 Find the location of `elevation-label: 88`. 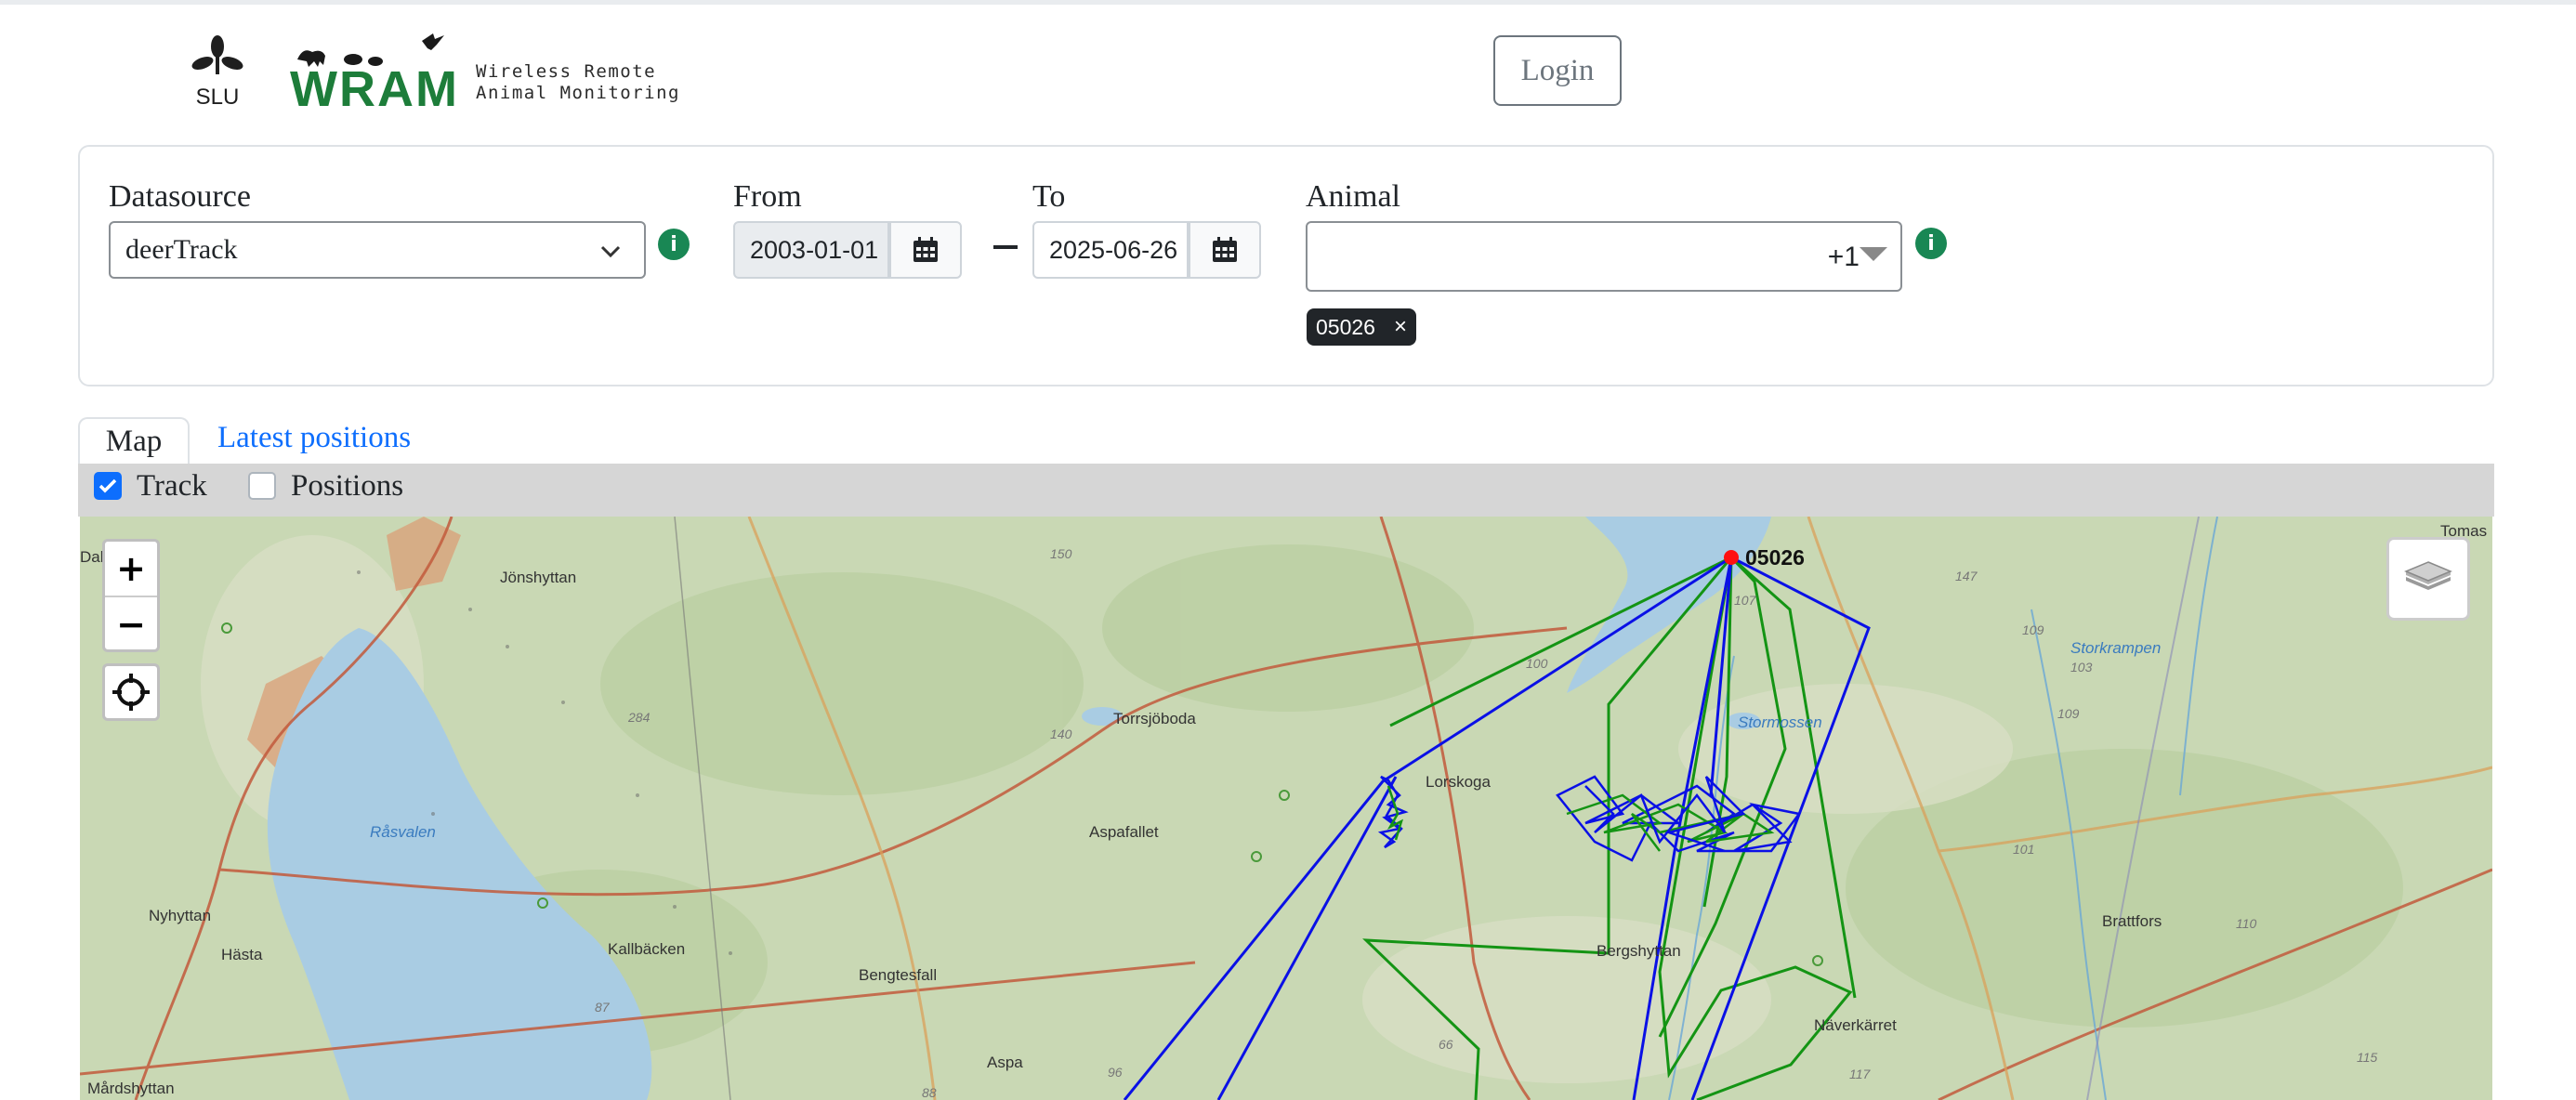

elevation-label: 88 is located at coordinates (929, 1092).